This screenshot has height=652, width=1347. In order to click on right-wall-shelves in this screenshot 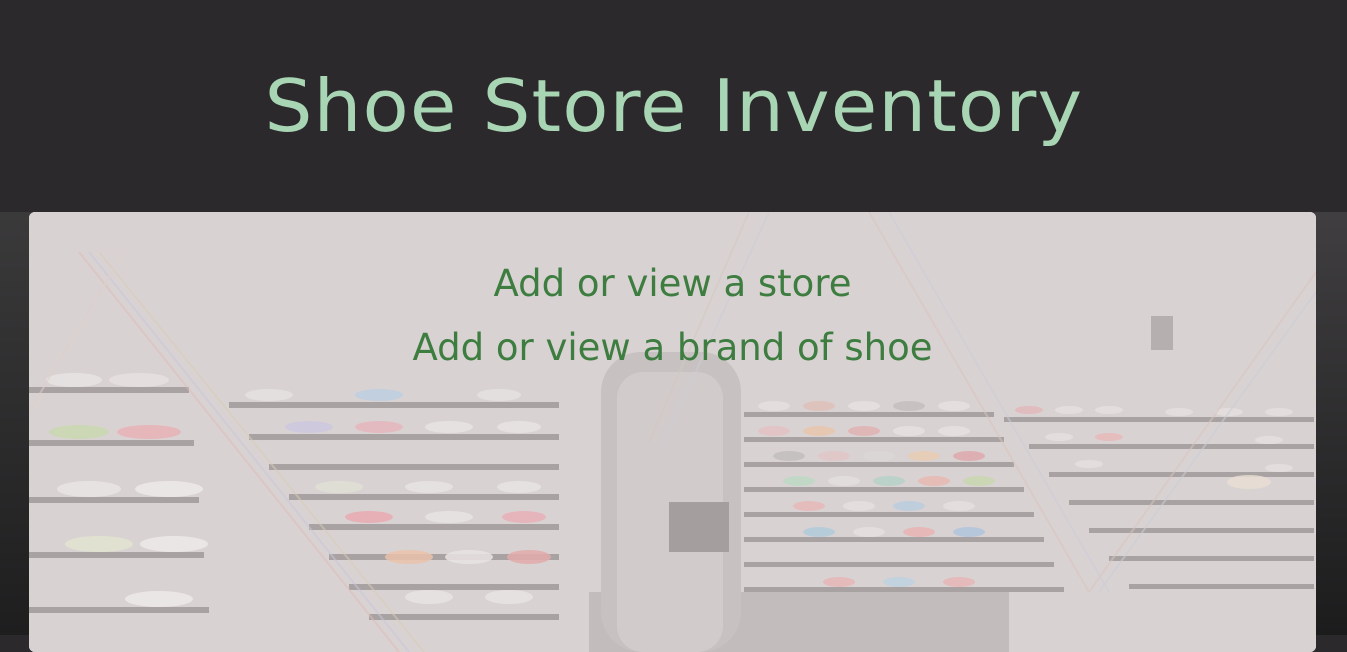, I will do `click(1331, 423)`.